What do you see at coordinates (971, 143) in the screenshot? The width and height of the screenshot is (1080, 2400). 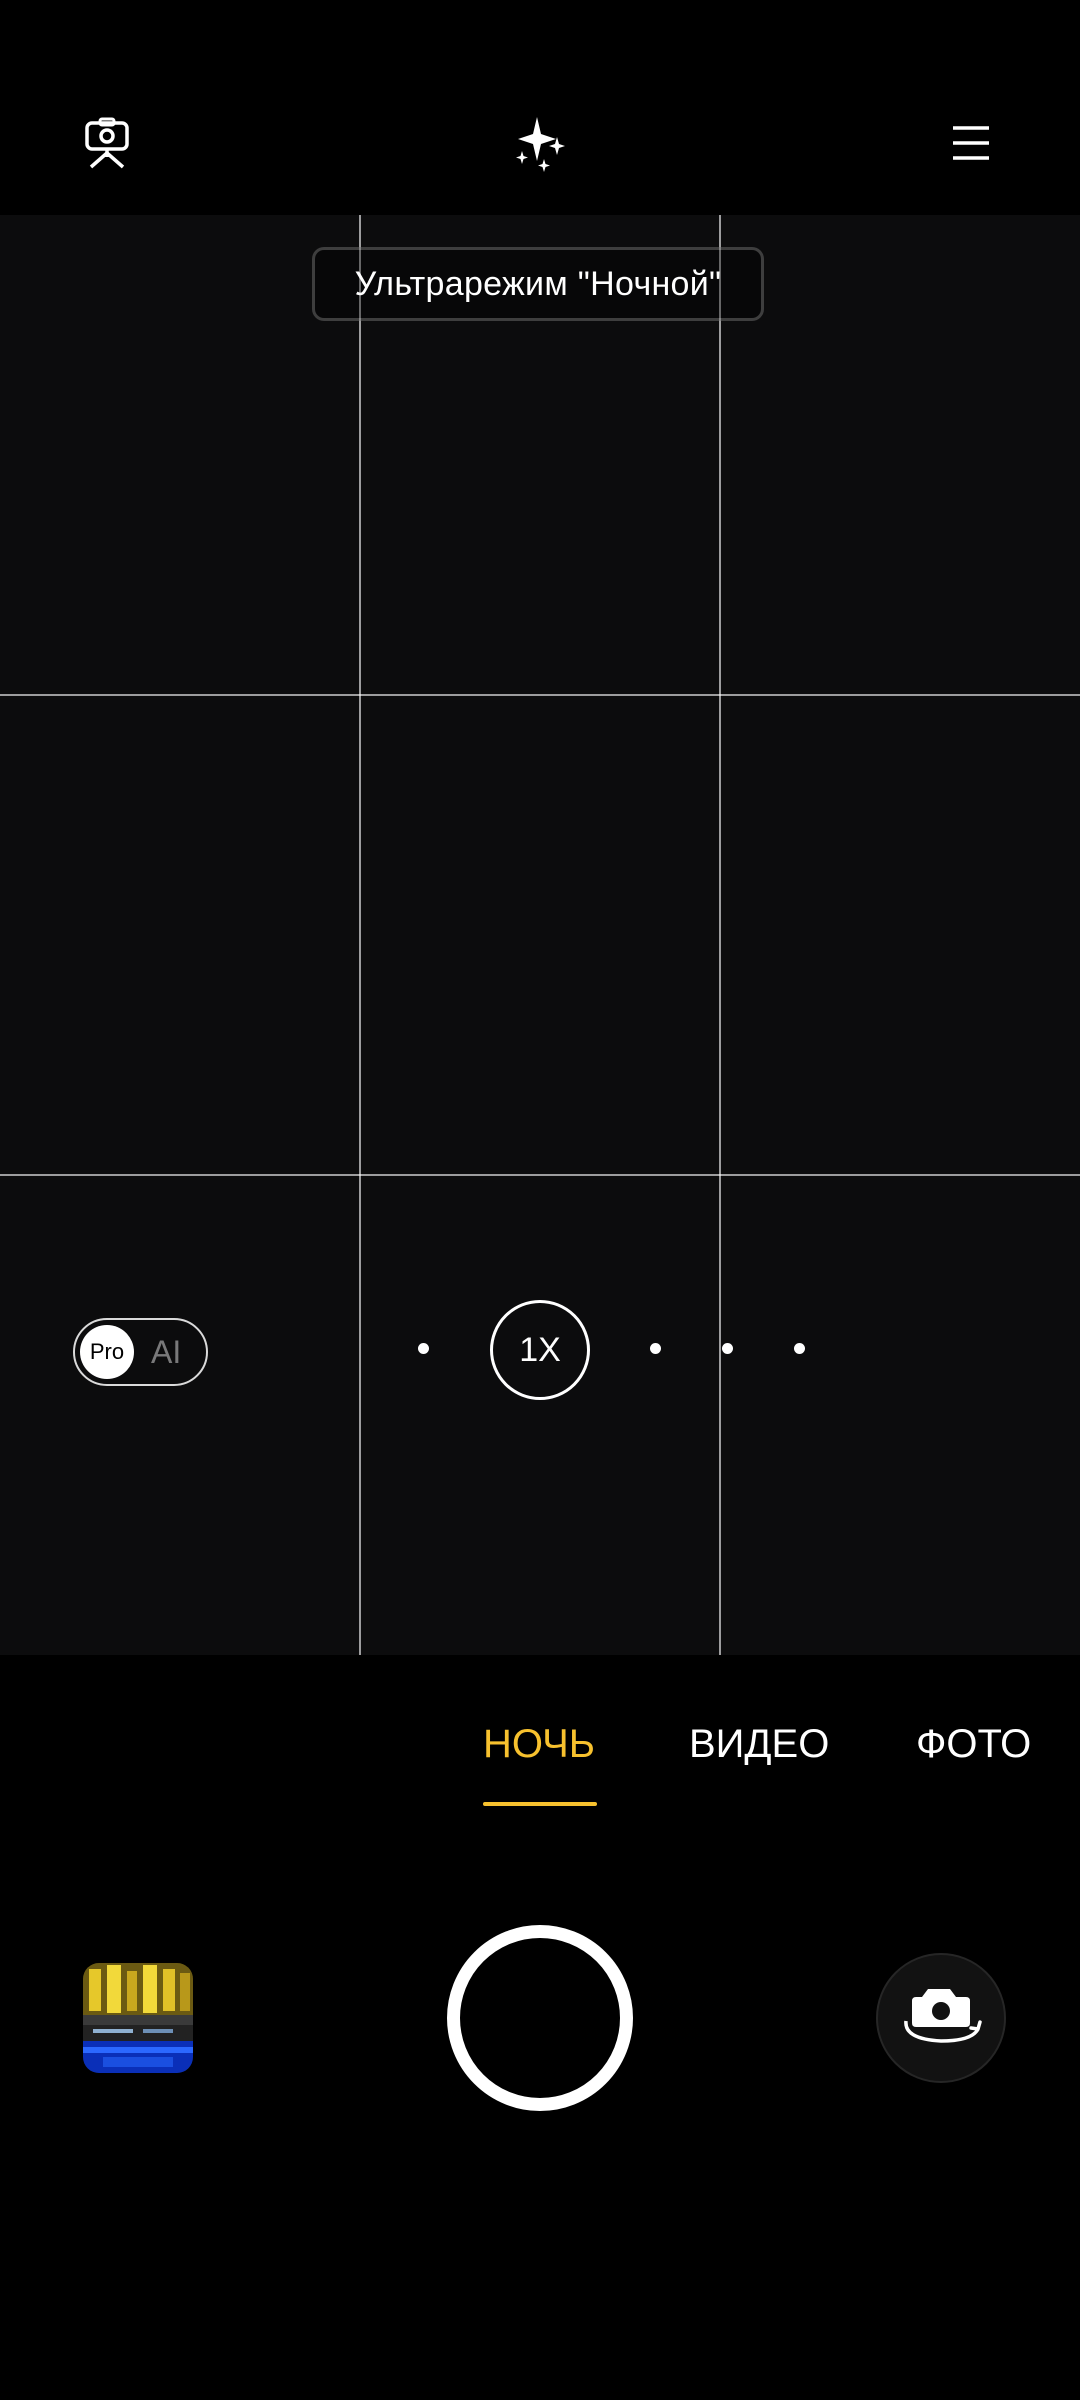 I see `menu-icon` at bounding box center [971, 143].